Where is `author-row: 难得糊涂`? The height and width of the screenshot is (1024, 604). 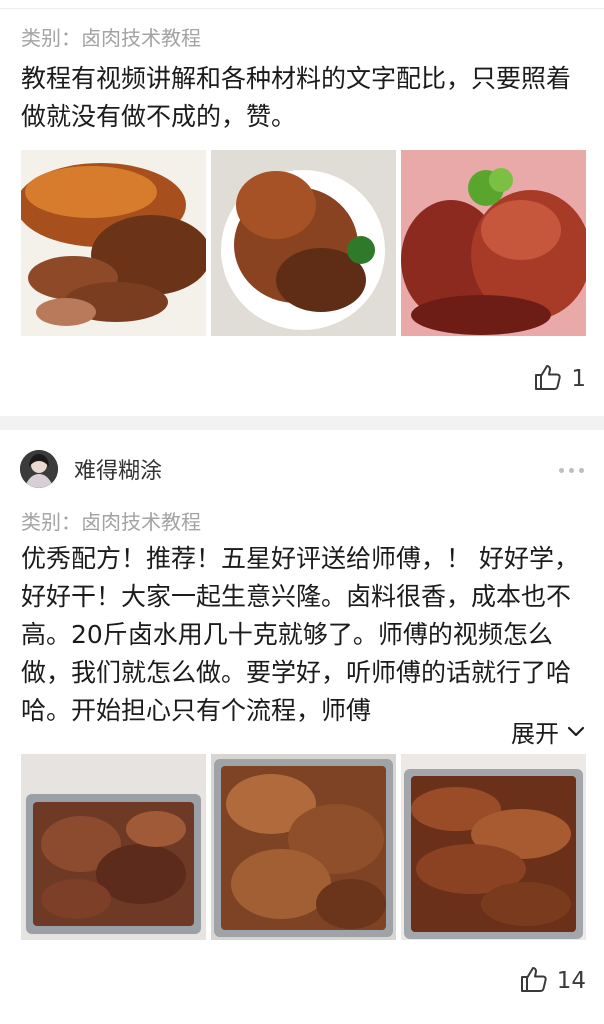
author-row: 难得糊涂 is located at coordinates (91, 469).